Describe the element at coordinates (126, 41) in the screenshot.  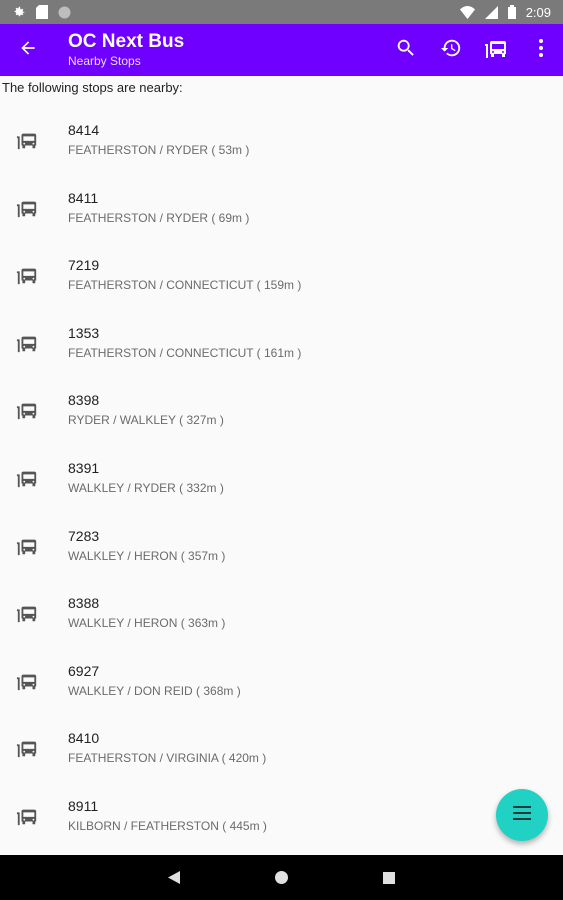
I see `app-title: OC Next Bus` at that location.